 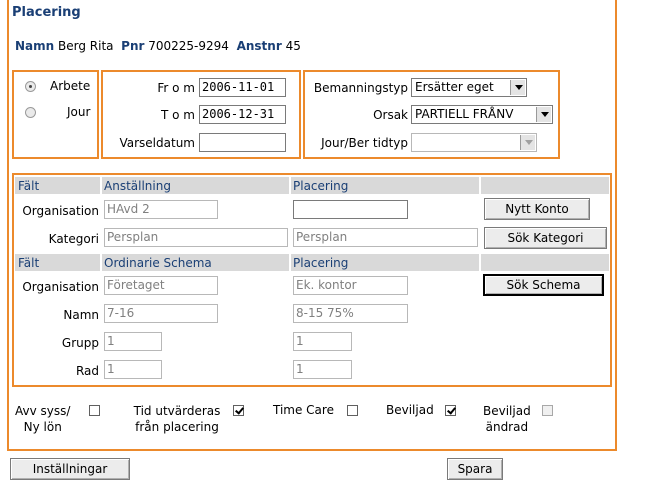 I want to click on time-care-label: Time Care, so click(x=303, y=410).